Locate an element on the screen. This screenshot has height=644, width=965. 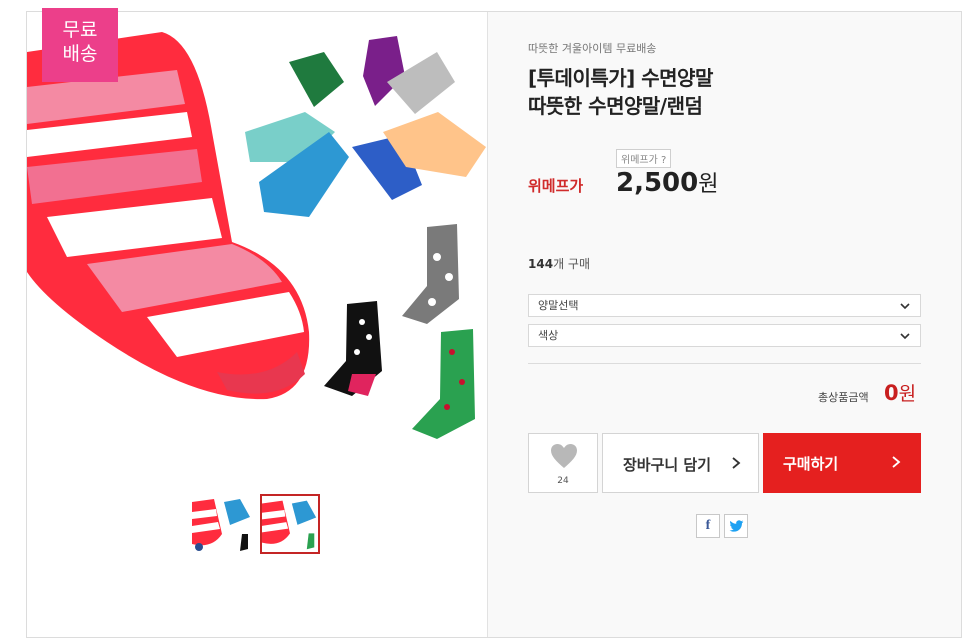
facebook-share-button: f is located at coordinates (708, 526).